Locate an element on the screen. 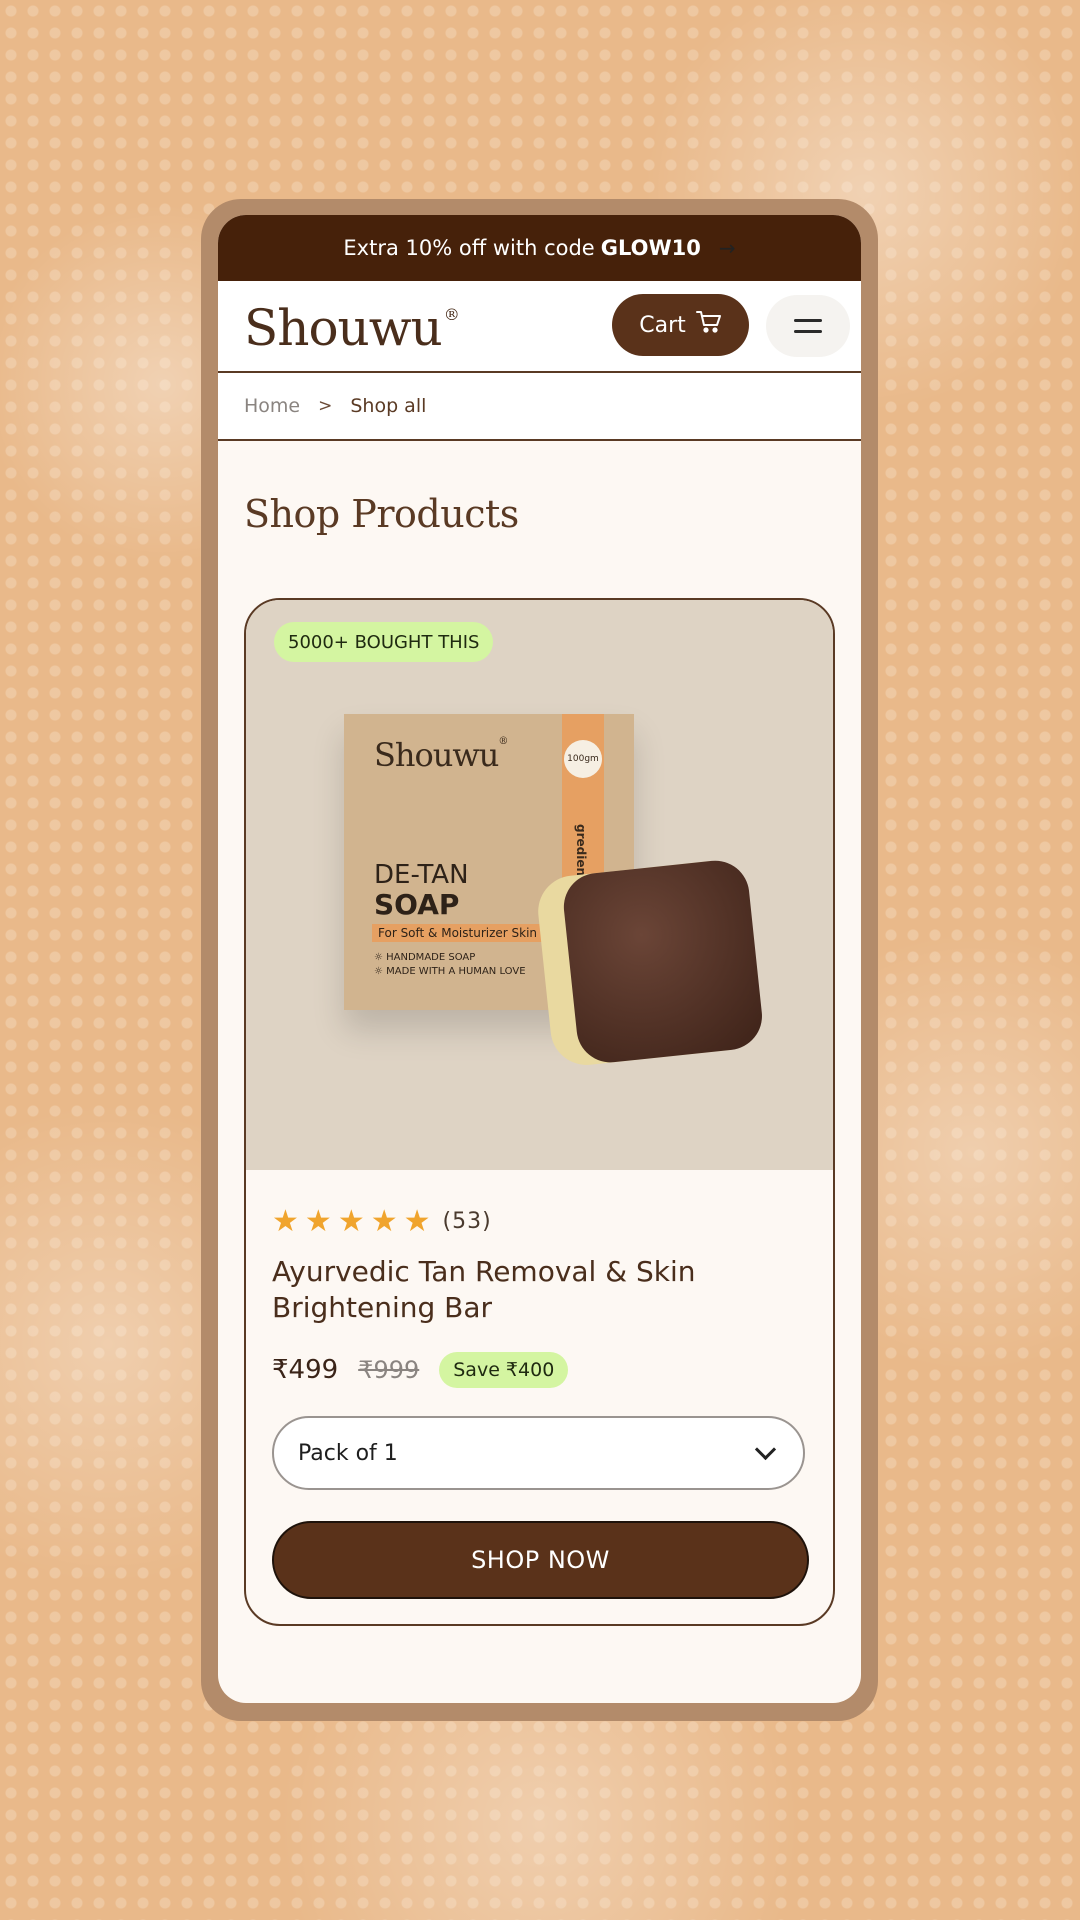 Image resolution: width=1080 pixels, height=1920 pixels. box-line2: SOAP is located at coordinates (417, 904).